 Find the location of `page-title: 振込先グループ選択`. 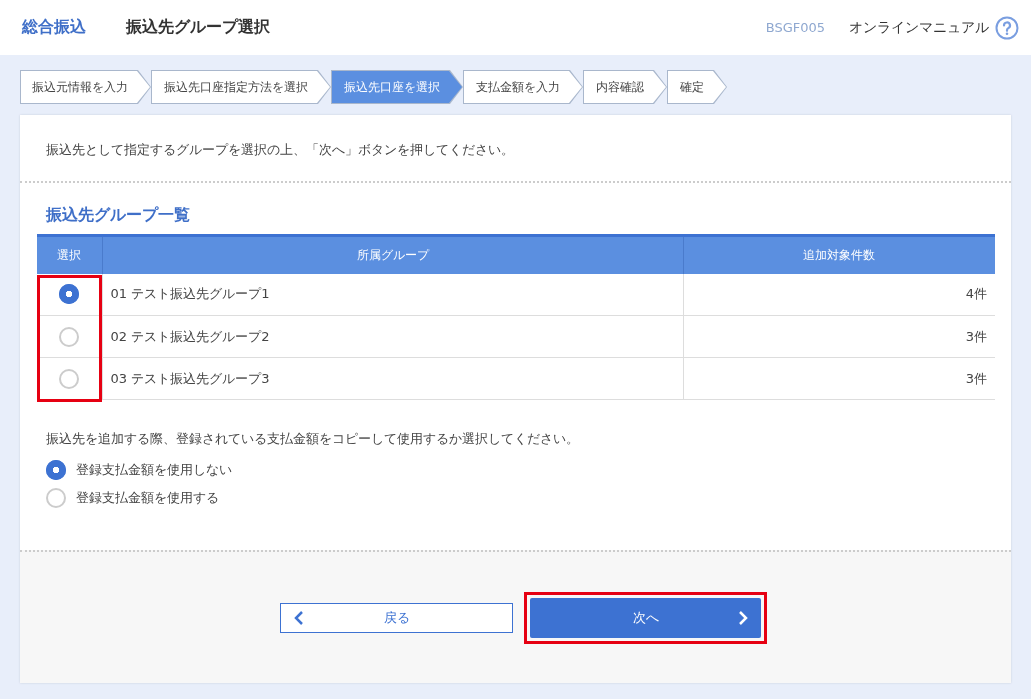

page-title: 振込先グループ選択 is located at coordinates (198, 27).